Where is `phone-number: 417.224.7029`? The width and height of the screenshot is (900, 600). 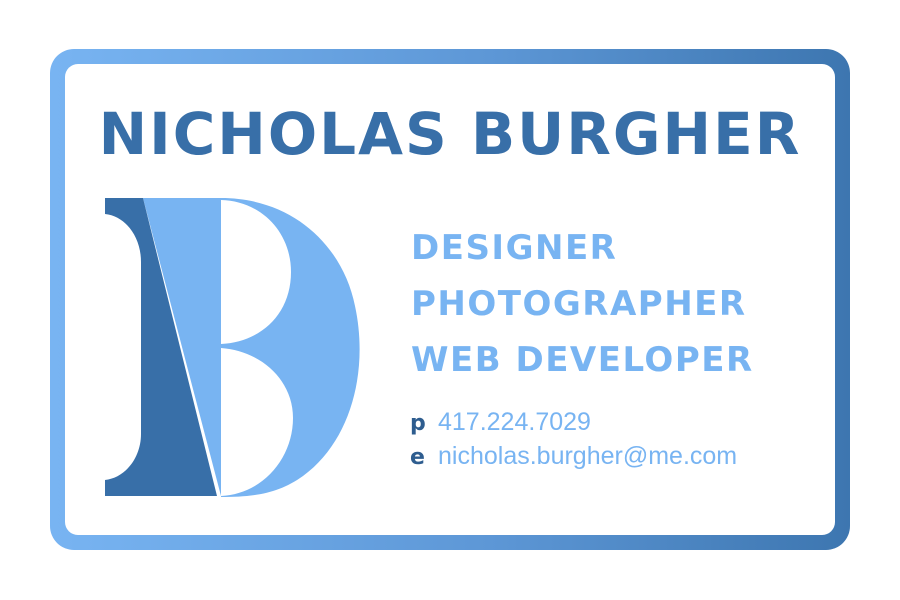
phone-number: 417.224.7029 is located at coordinates (514, 422).